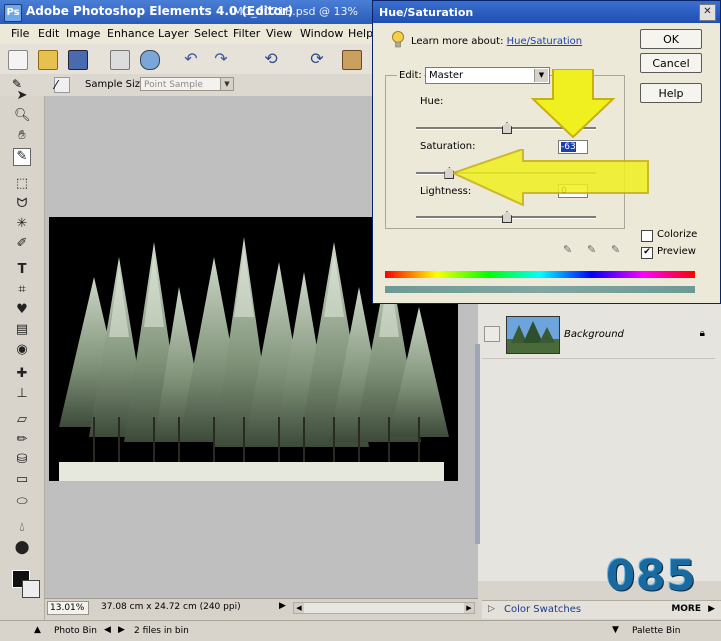 Image resolution: width=721 pixels, height=641 pixels. What do you see at coordinates (594, 334) in the screenshot?
I see `layer-name: Background` at bounding box center [594, 334].